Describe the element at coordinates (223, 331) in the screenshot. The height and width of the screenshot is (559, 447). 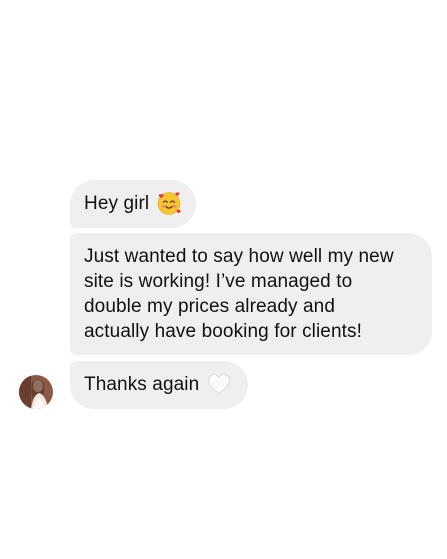
I see `message-text-line: actually have booking for clients!` at that location.